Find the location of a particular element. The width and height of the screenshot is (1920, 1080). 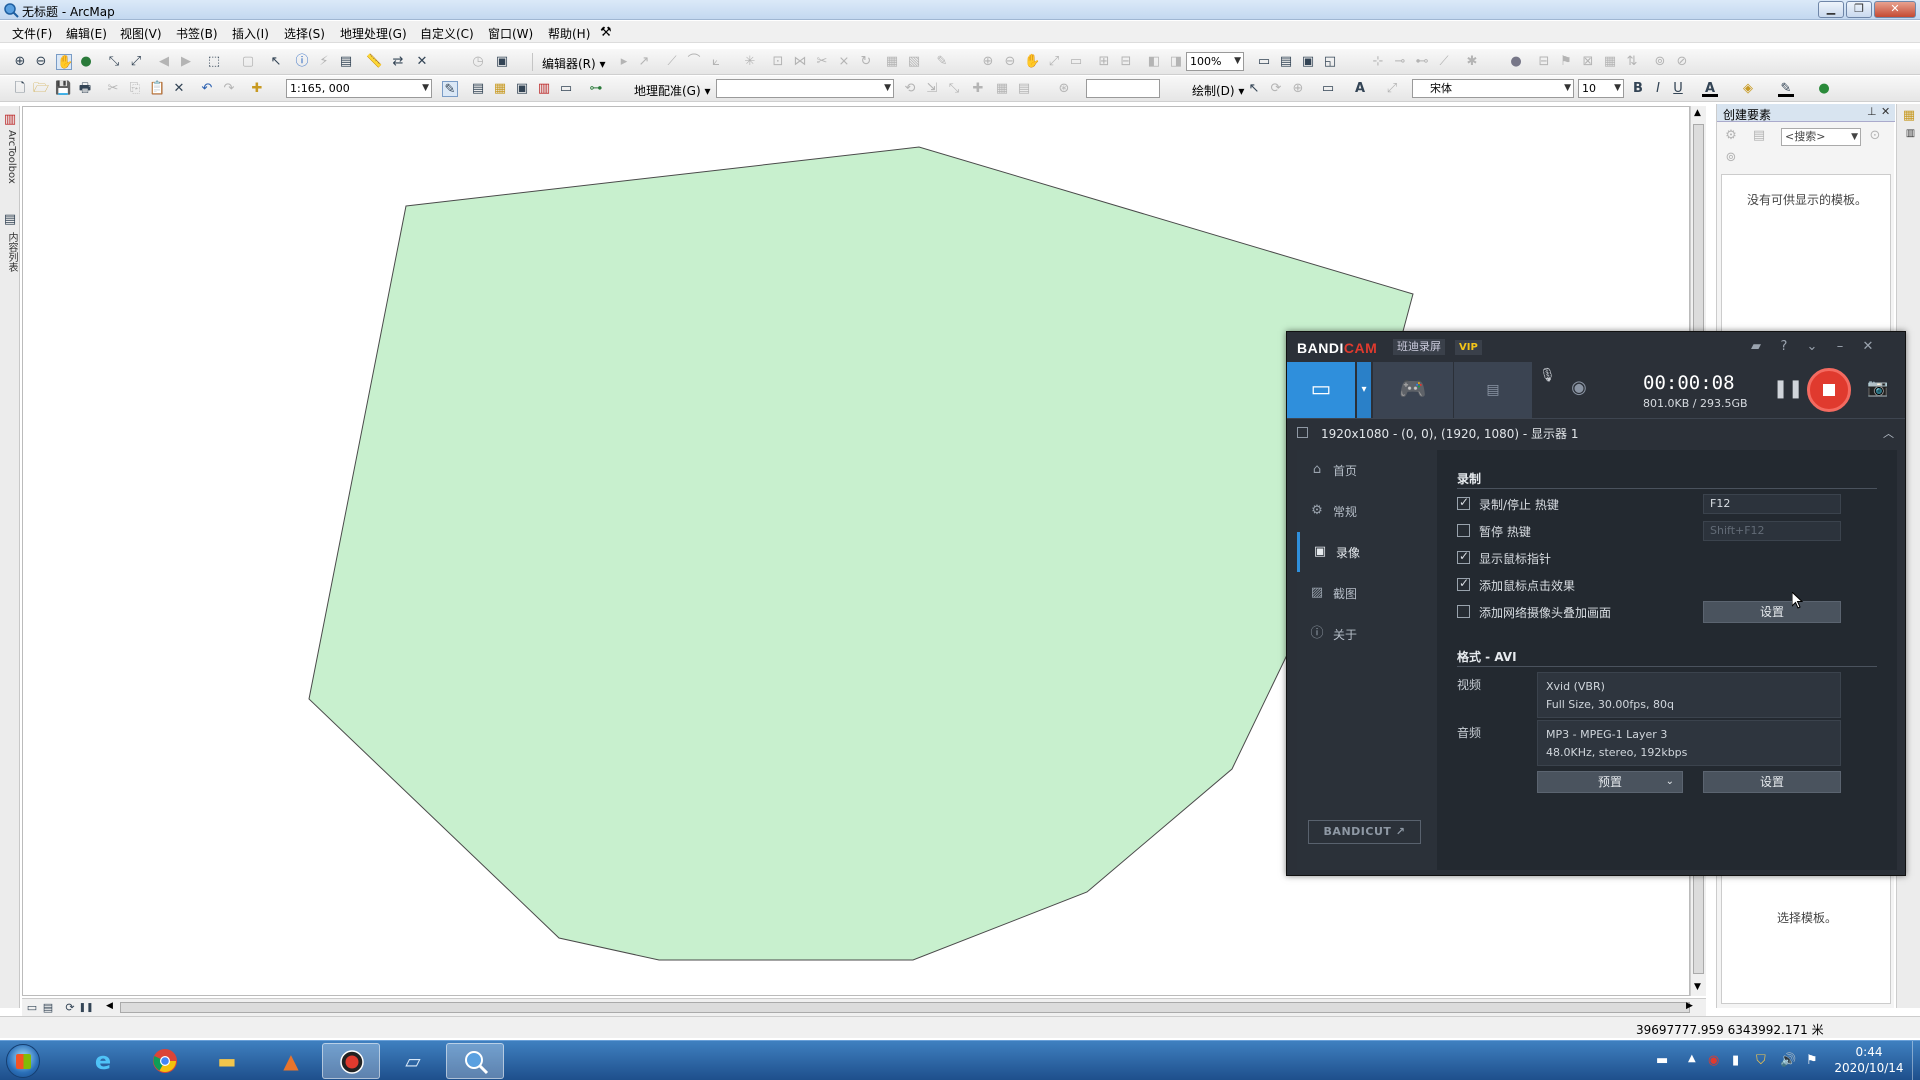

zoom-in-icon: ⊕ is located at coordinates (20, 62).